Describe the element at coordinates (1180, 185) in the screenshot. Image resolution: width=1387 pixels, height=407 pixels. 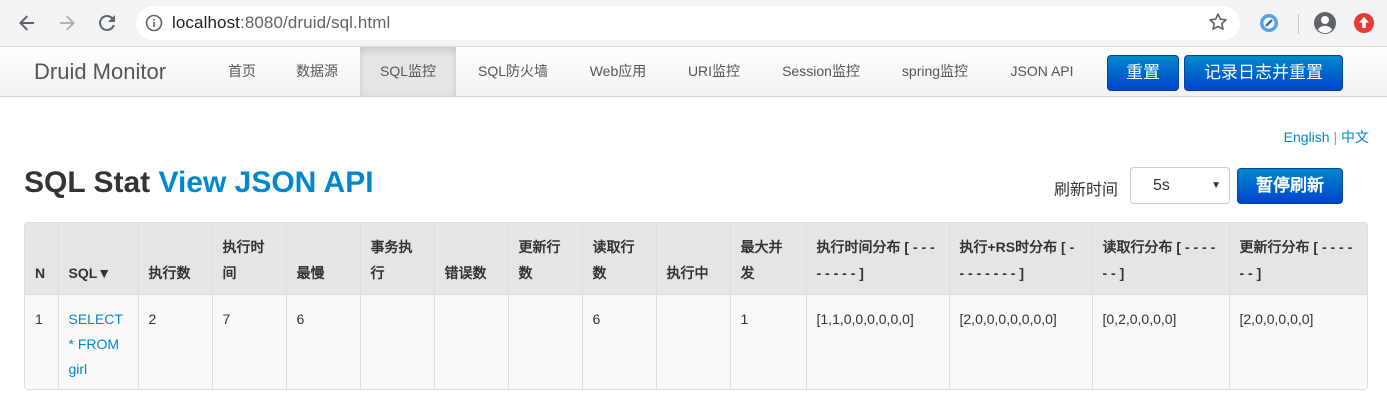
I see `refresh-interval-select: 5s ▼` at that location.